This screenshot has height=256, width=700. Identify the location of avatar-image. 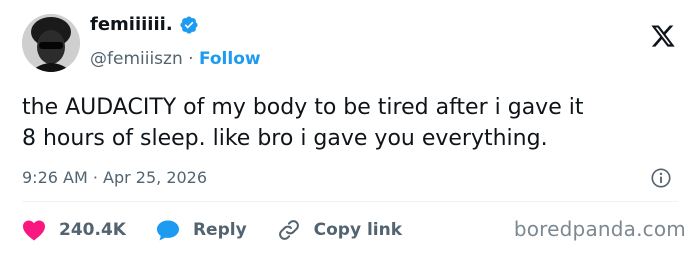
(51, 43).